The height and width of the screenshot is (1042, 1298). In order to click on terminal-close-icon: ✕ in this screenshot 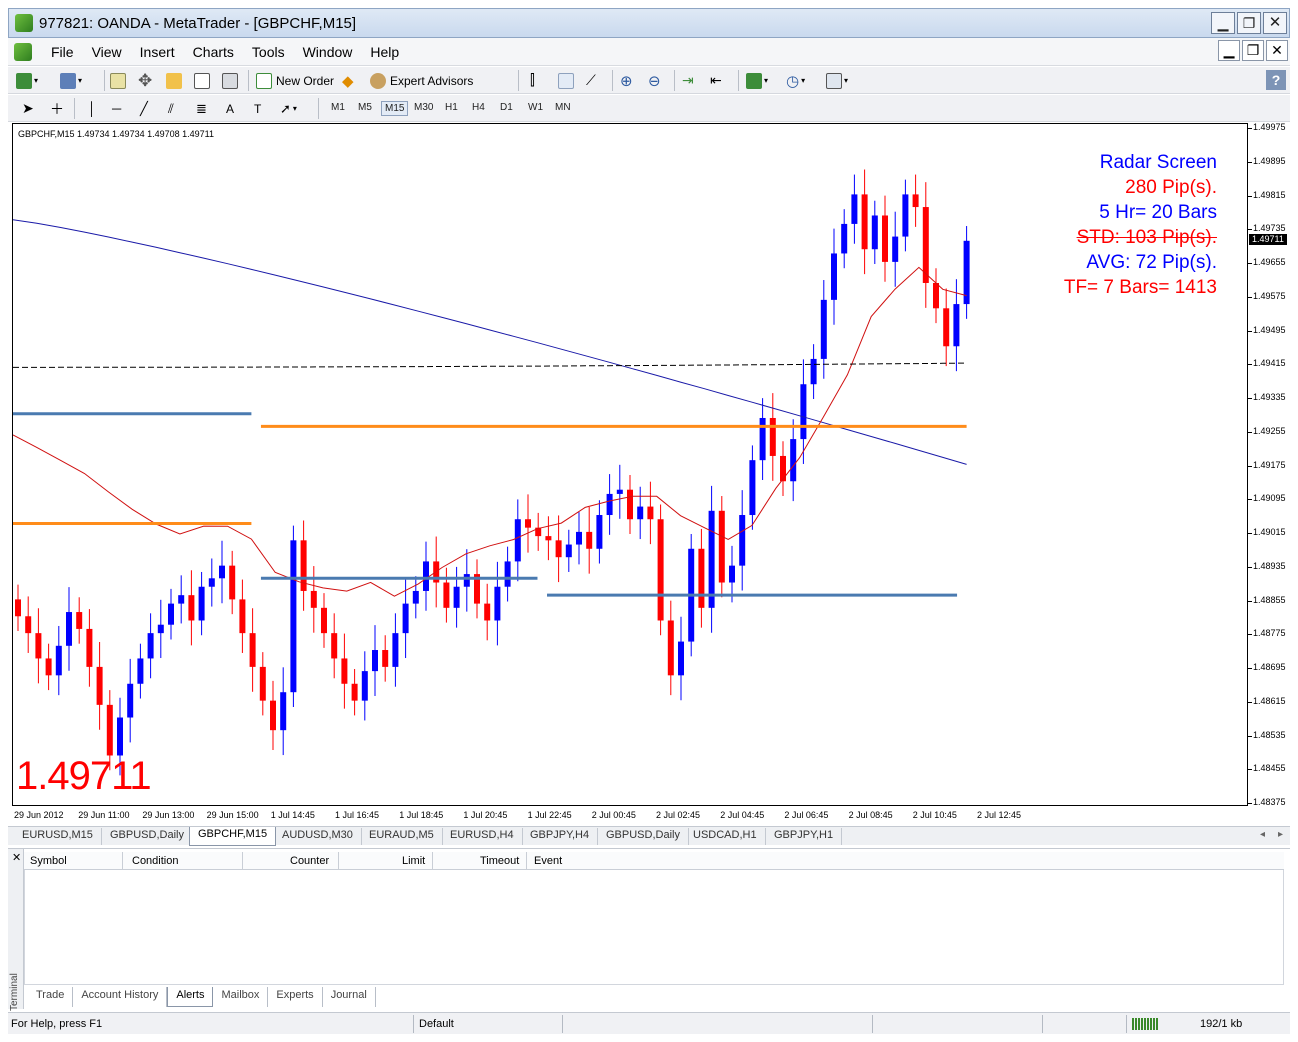, I will do `click(16, 857)`.